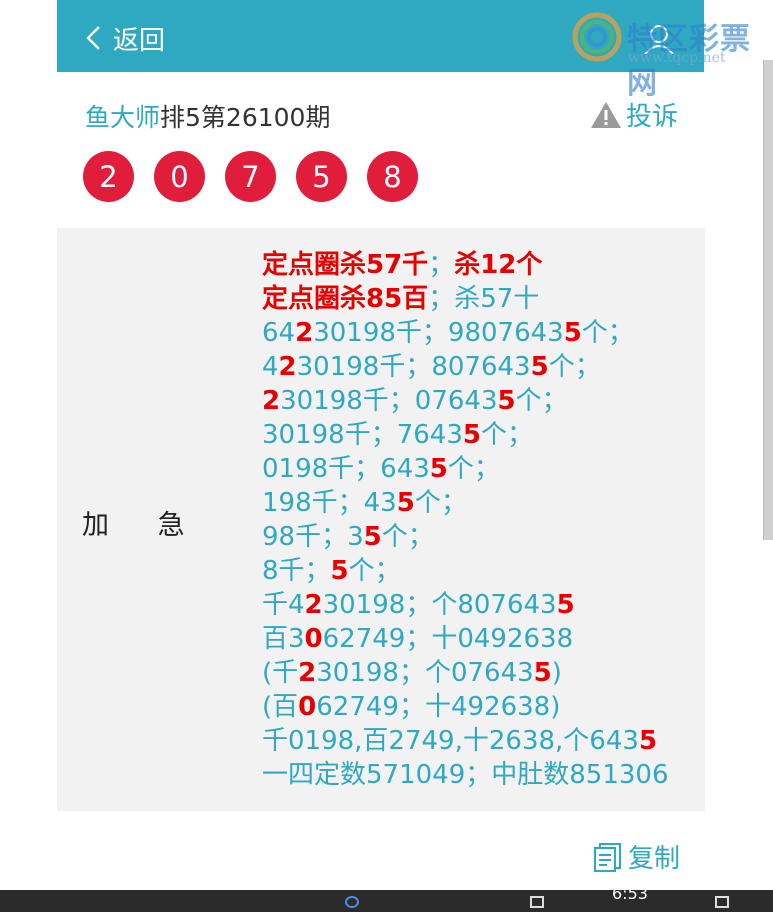 This screenshot has width=773, height=912. Describe the element at coordinates (133, 525) in the screenshot. I see `panel-label: 加 急` at that location.